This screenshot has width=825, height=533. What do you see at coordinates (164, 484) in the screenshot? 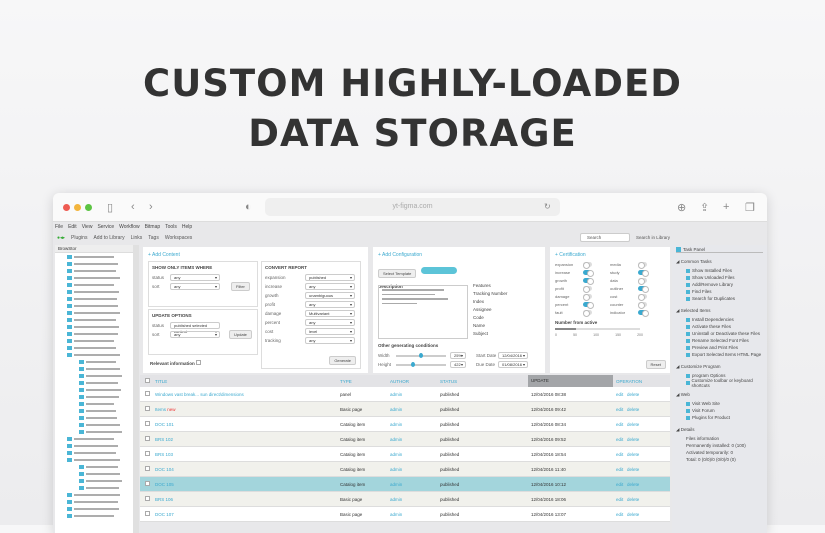
I see `row-title-link: DOC 105` at bounding box center [164, 484].